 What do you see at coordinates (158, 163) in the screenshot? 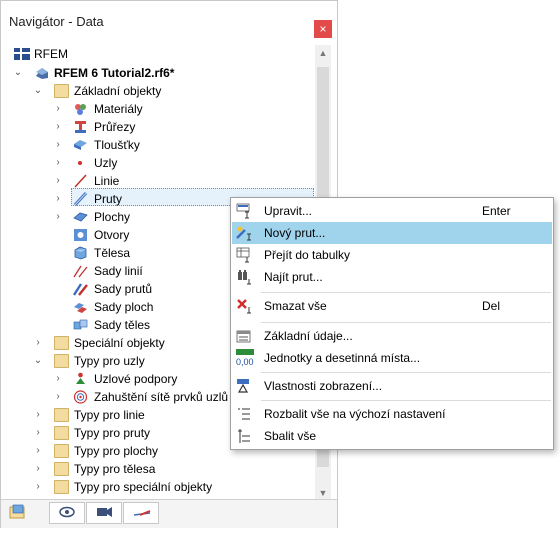
I see `tree-item-nodes: › Uzly` at bounding box center [158, 163].